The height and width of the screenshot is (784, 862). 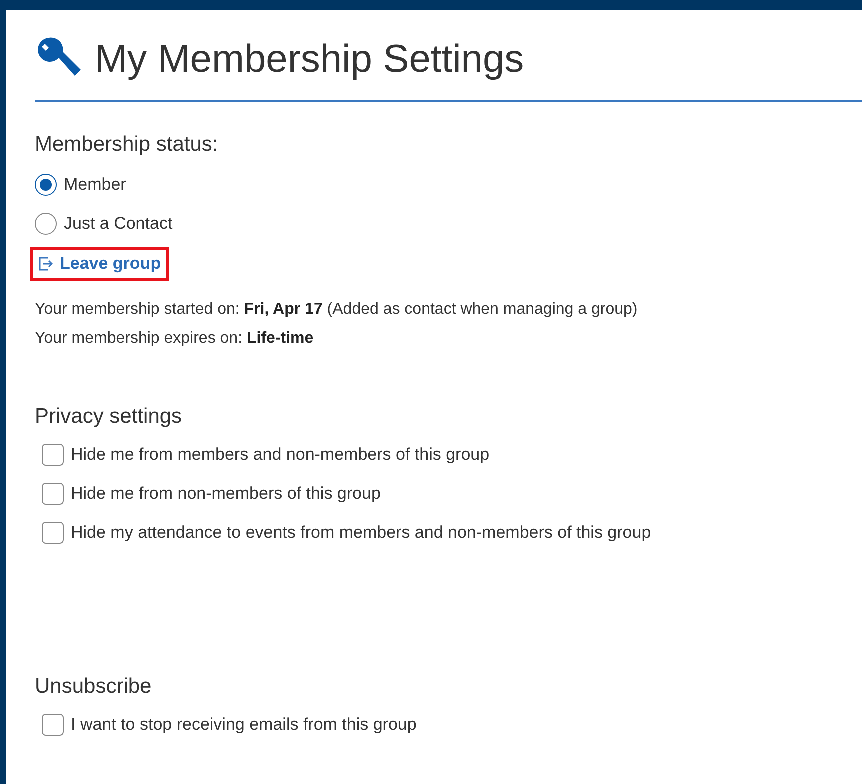 What do you see at coordinates (94, 687) in the screenshot?
I see `section-heading: Unsubscribe` at bounding box center [94, 687].